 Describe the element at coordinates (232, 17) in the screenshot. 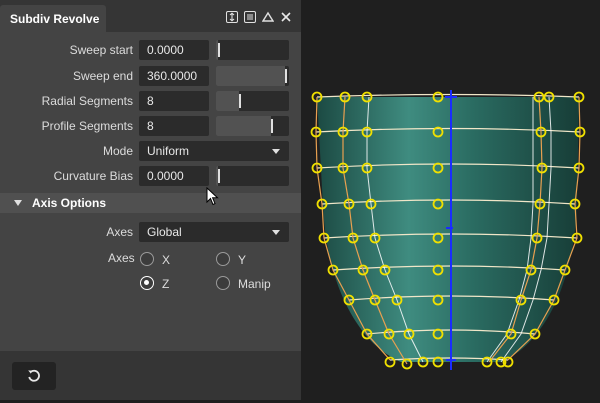

I see `arrows-vertical-icon` at that location.